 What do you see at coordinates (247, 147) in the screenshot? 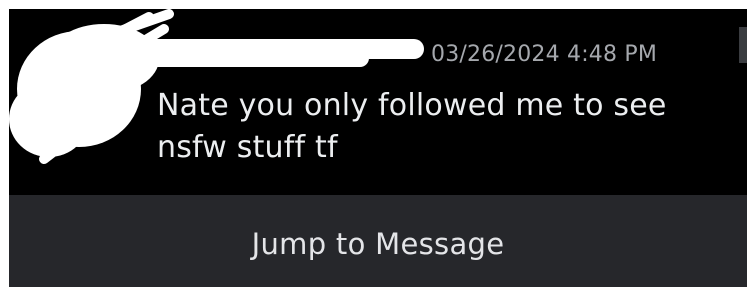
I see `message-text-line-2: nsfw stuff tf` at bounding box center [247, 147].